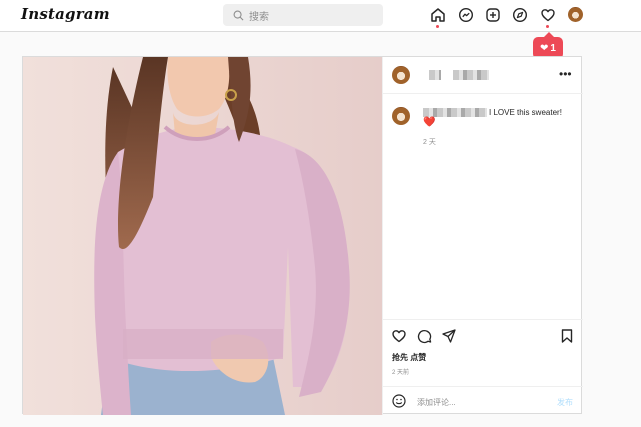 The image size is (641, 427). I want to click on post-time: 2 天前, so click(401, 373).